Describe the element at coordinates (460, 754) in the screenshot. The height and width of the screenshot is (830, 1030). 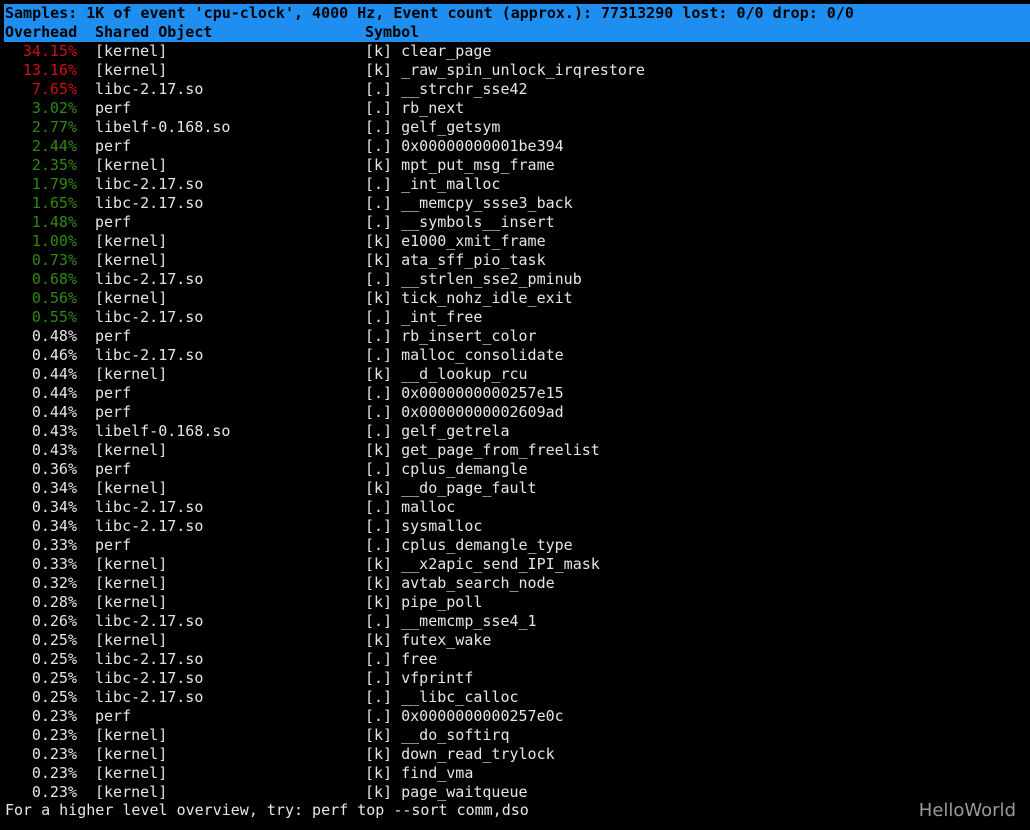
I see `symbol-cell: [k] down_read_trylock` at that location.